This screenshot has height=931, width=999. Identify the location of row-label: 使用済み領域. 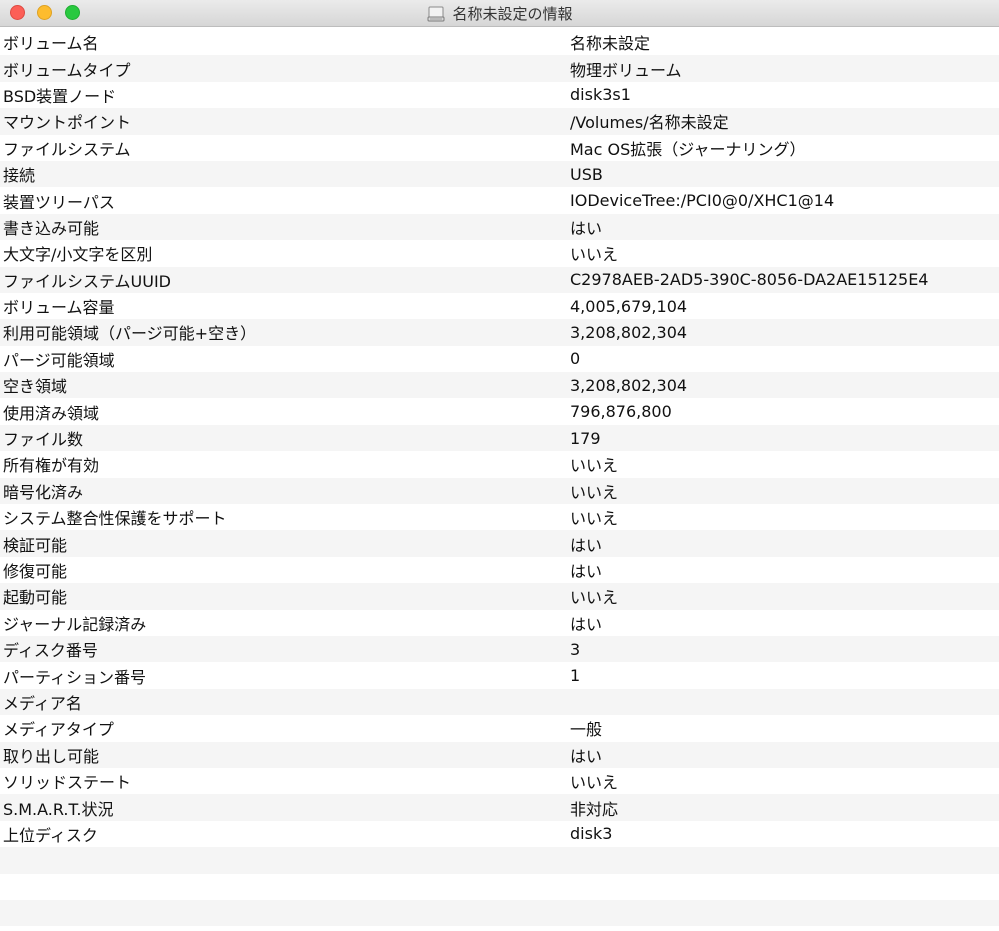
(51, 413).